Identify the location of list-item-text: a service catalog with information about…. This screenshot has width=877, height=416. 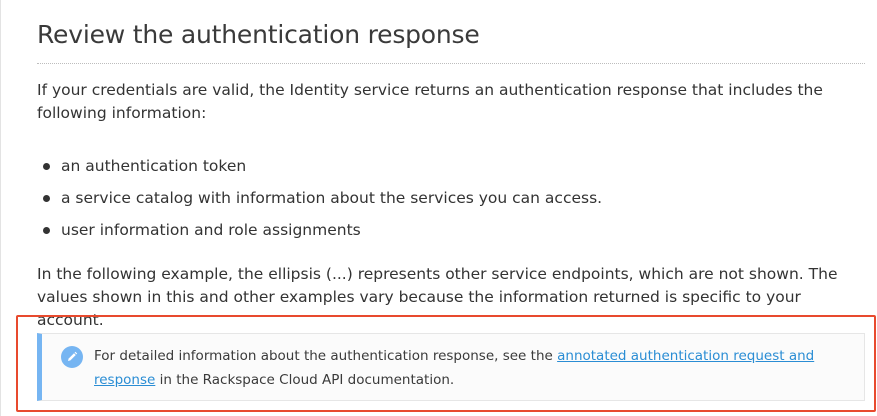
(332, 198).